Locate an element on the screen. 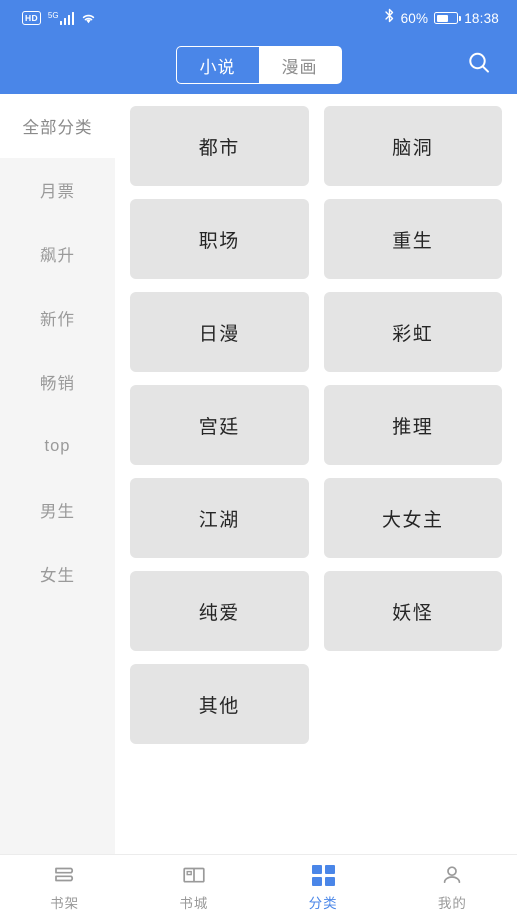  battery-percent-label: 60% is located at coordinates (414, 18).